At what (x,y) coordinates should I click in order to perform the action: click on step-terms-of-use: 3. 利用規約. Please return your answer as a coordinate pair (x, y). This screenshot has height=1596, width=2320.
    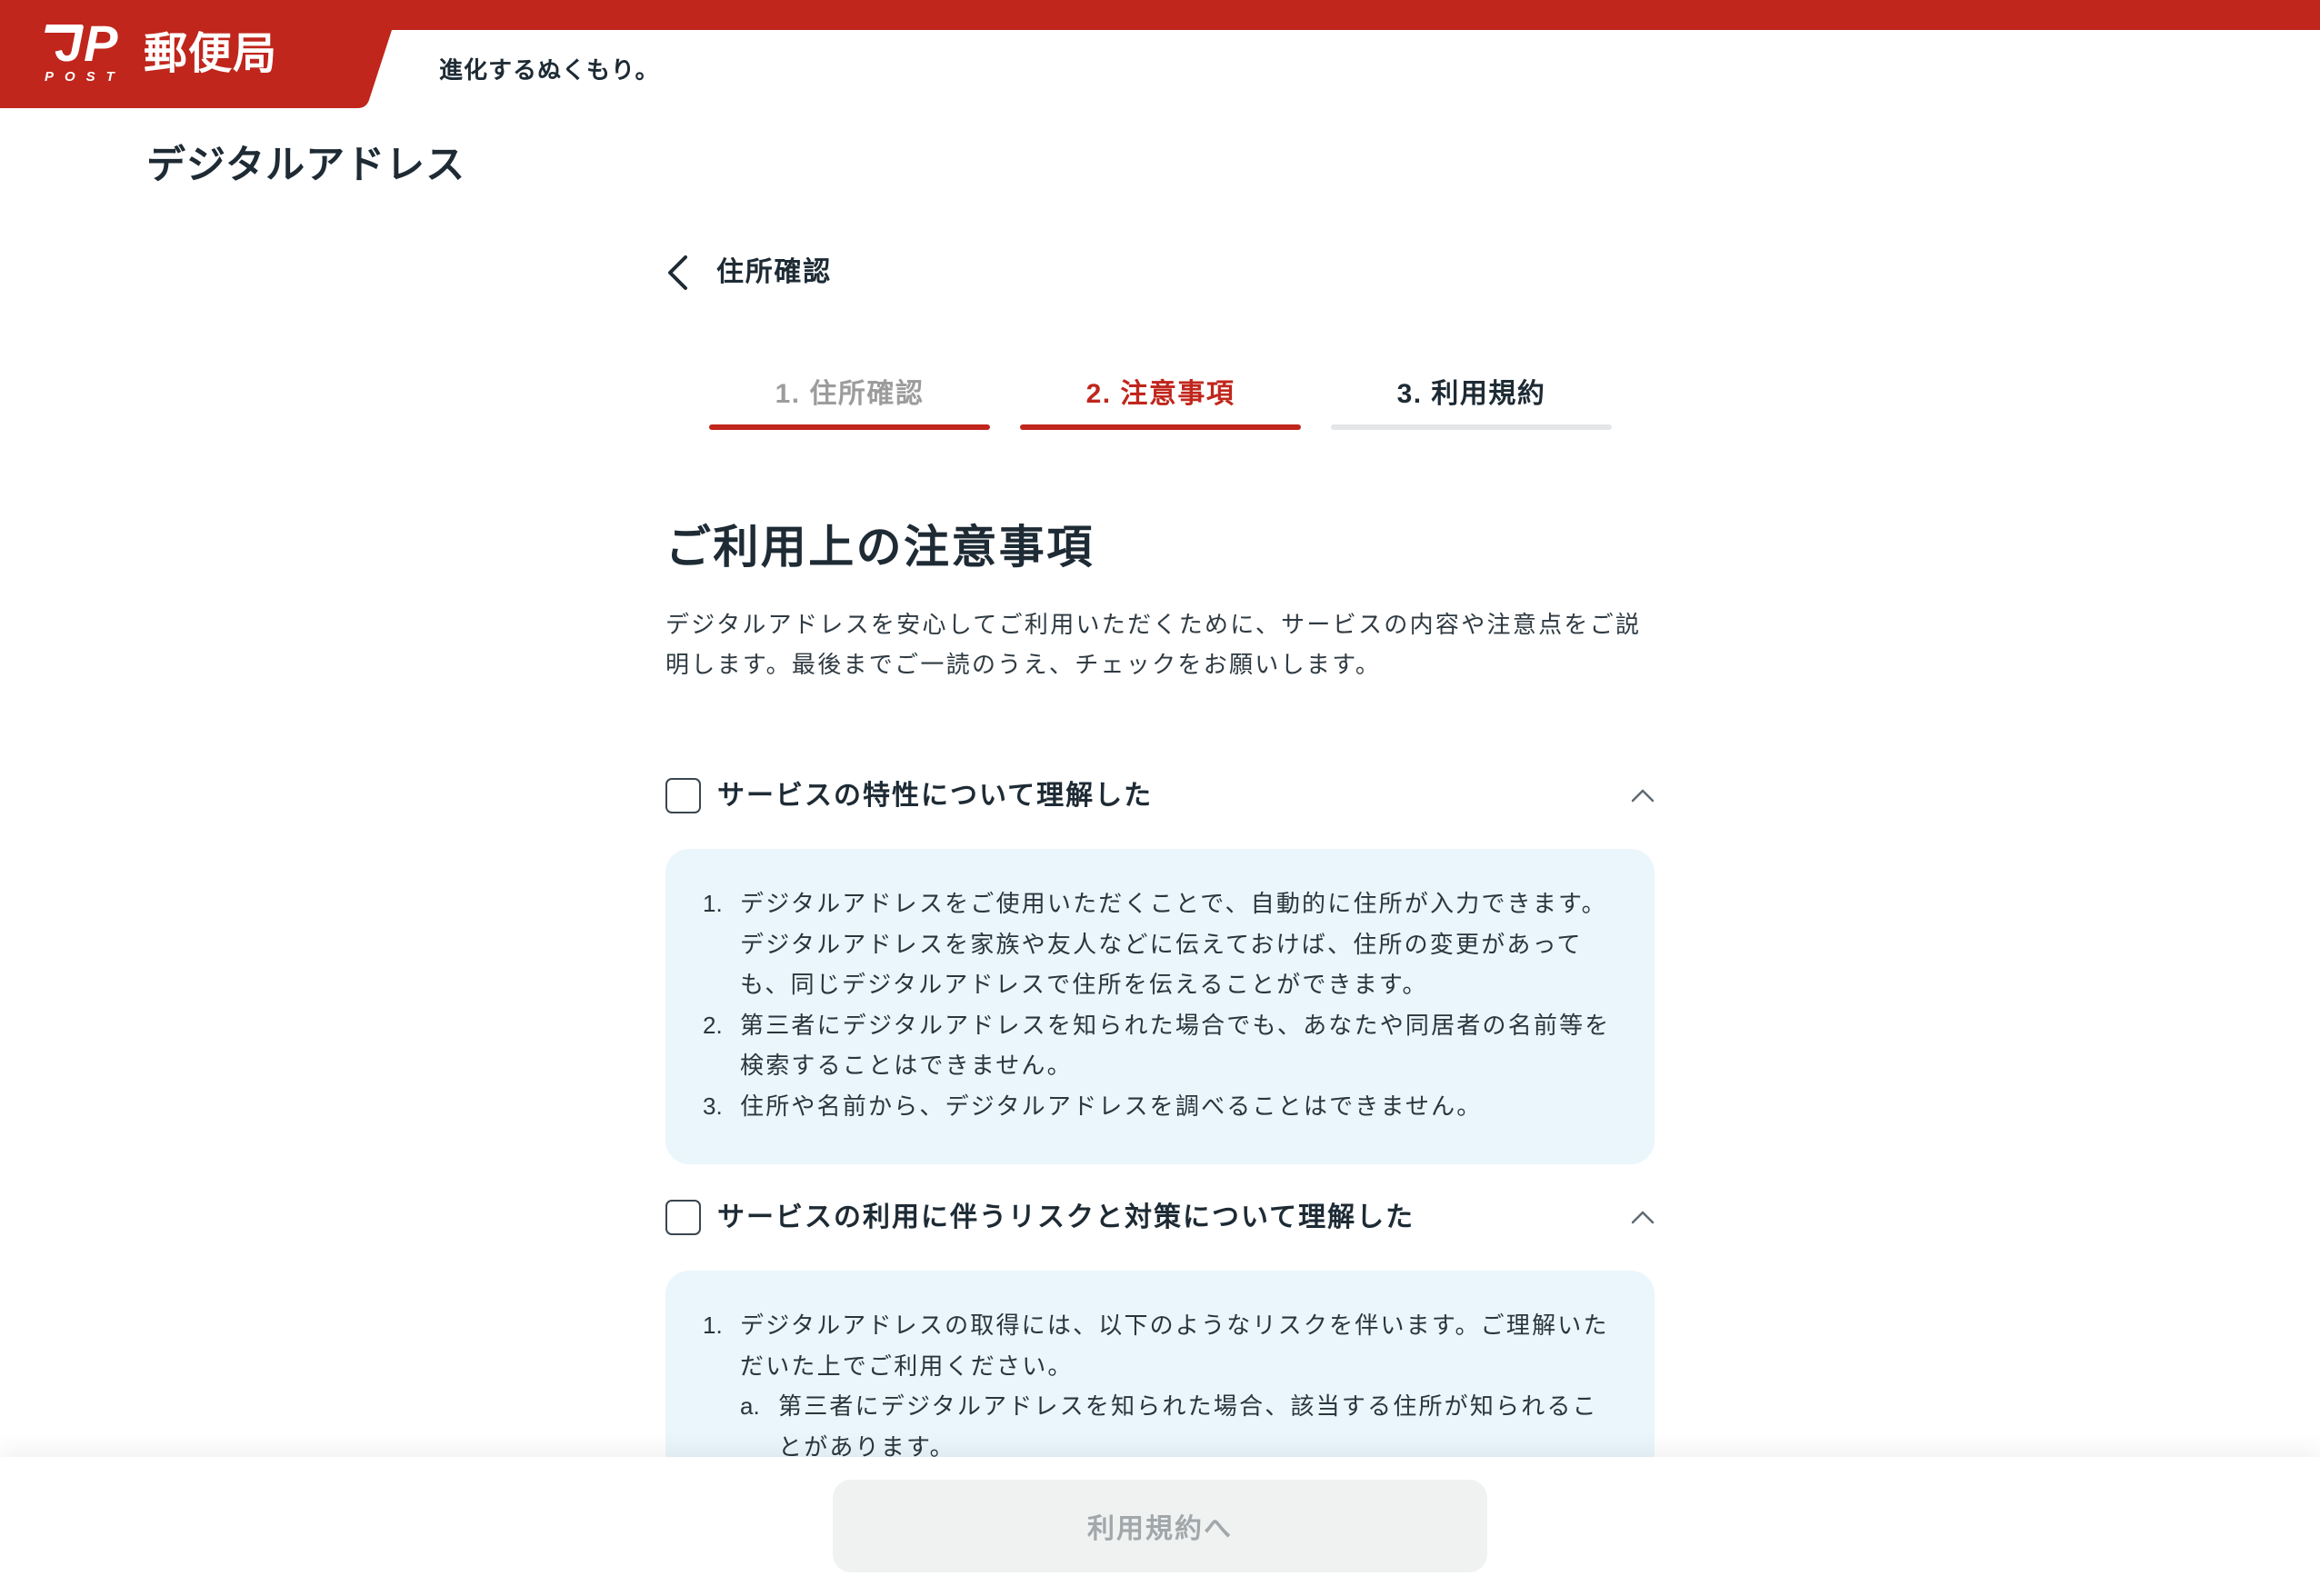
    Looking at the image, I should click on (1471, 403).